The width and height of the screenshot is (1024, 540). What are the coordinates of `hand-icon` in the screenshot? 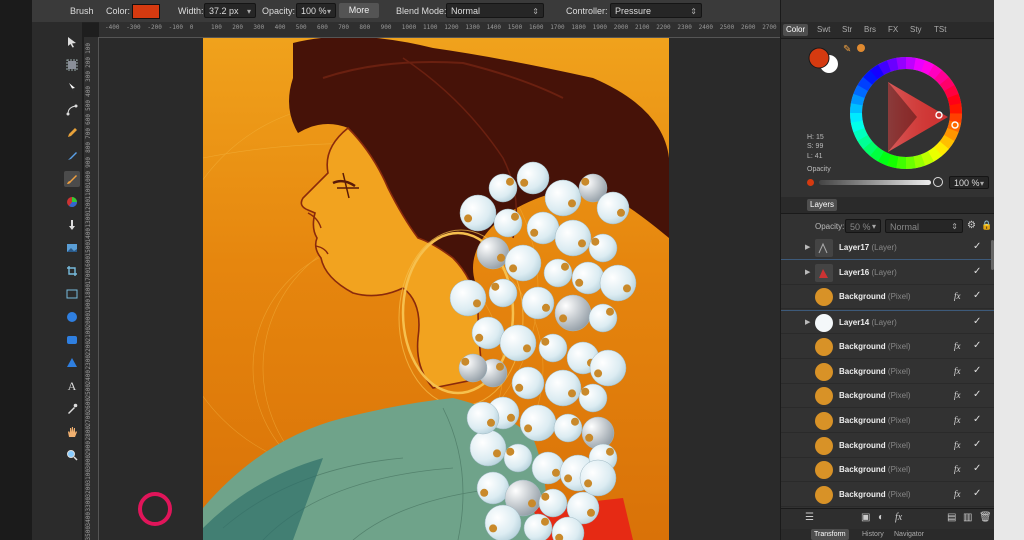 It's located at (72, 432).